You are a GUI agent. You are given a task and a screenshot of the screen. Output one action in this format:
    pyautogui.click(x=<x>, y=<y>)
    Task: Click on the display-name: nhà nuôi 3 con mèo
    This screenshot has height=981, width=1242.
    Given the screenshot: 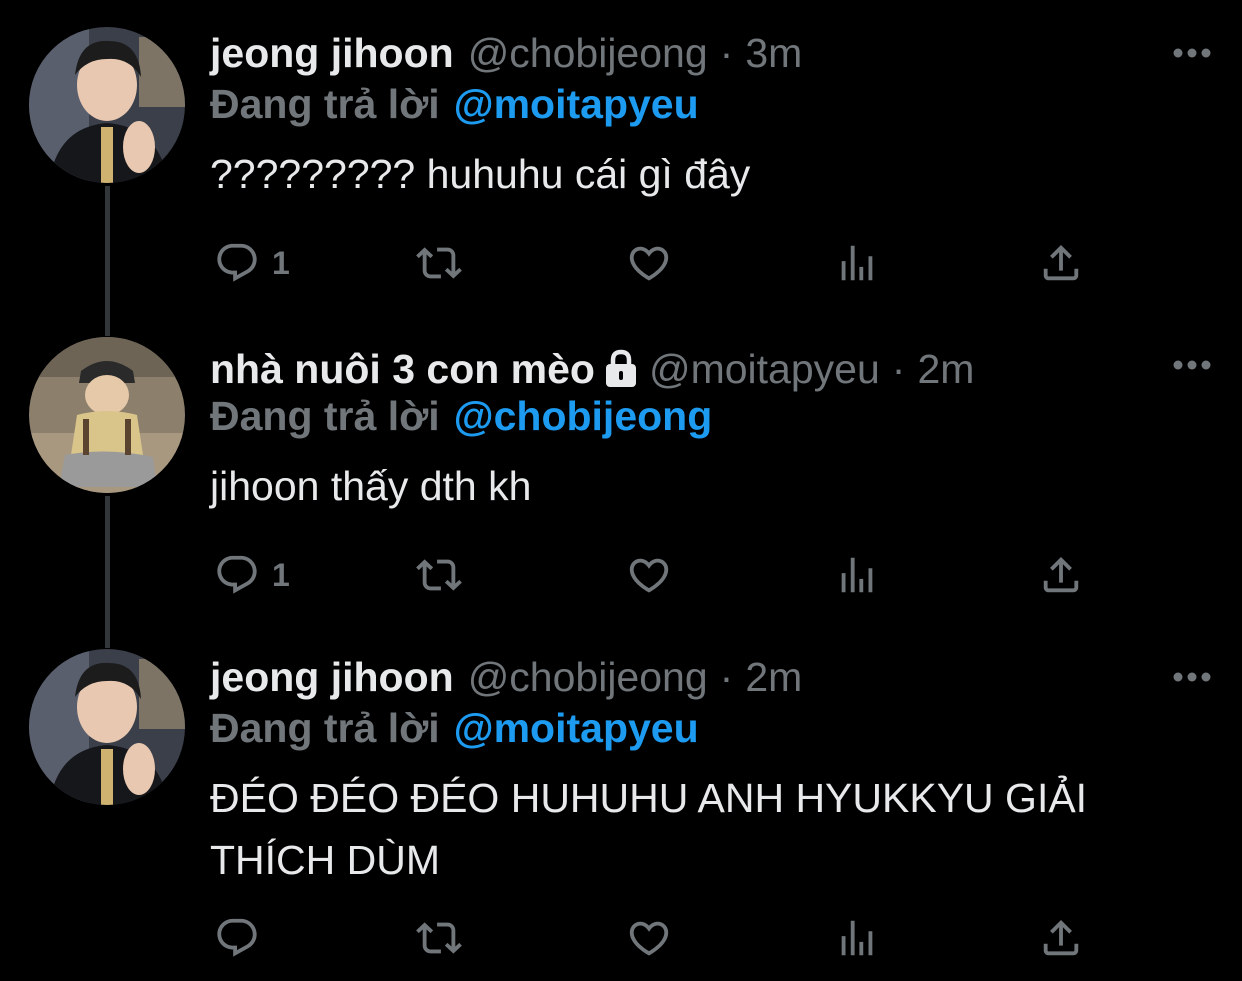 What is the action you would take?
    pyautogui.click(x=402, y=369)
    